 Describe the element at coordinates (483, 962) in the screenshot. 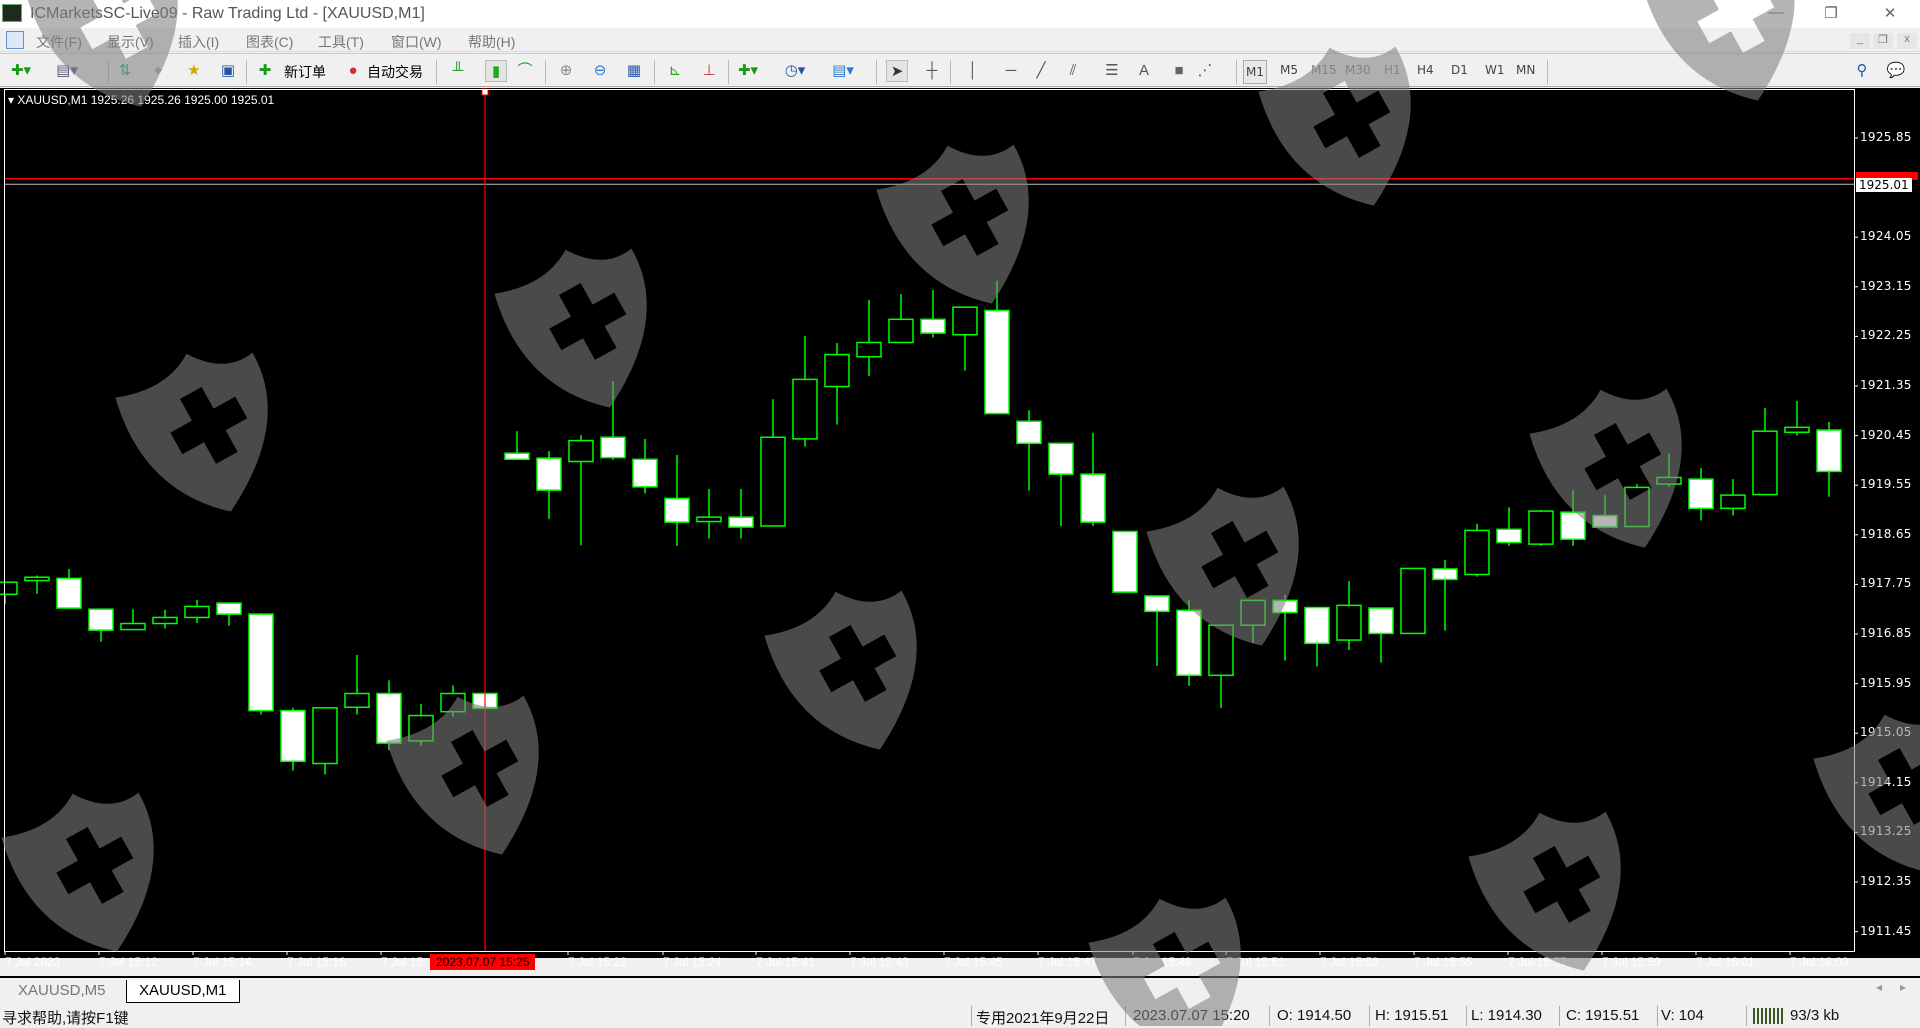

I see `crosshair-time-label: 2023.07.07 15:25` at that location.